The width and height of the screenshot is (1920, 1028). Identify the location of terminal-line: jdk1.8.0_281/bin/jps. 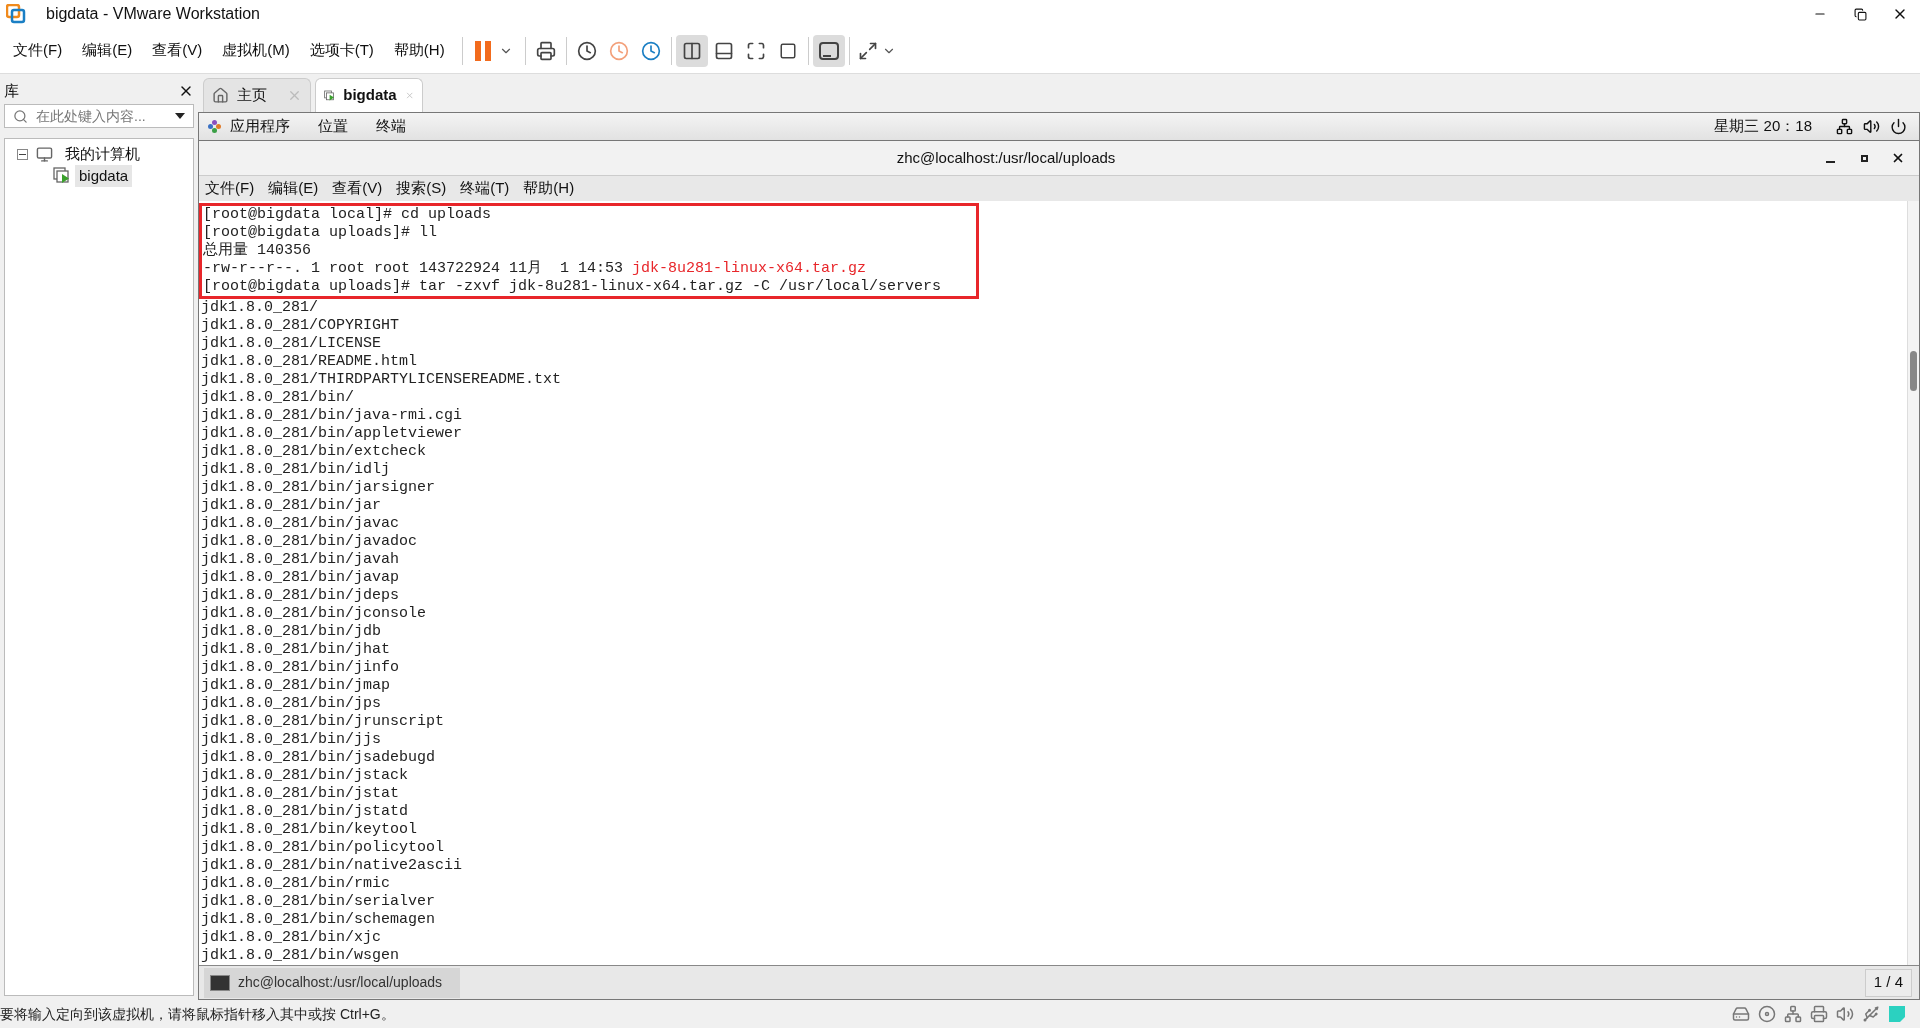
(291, 704).